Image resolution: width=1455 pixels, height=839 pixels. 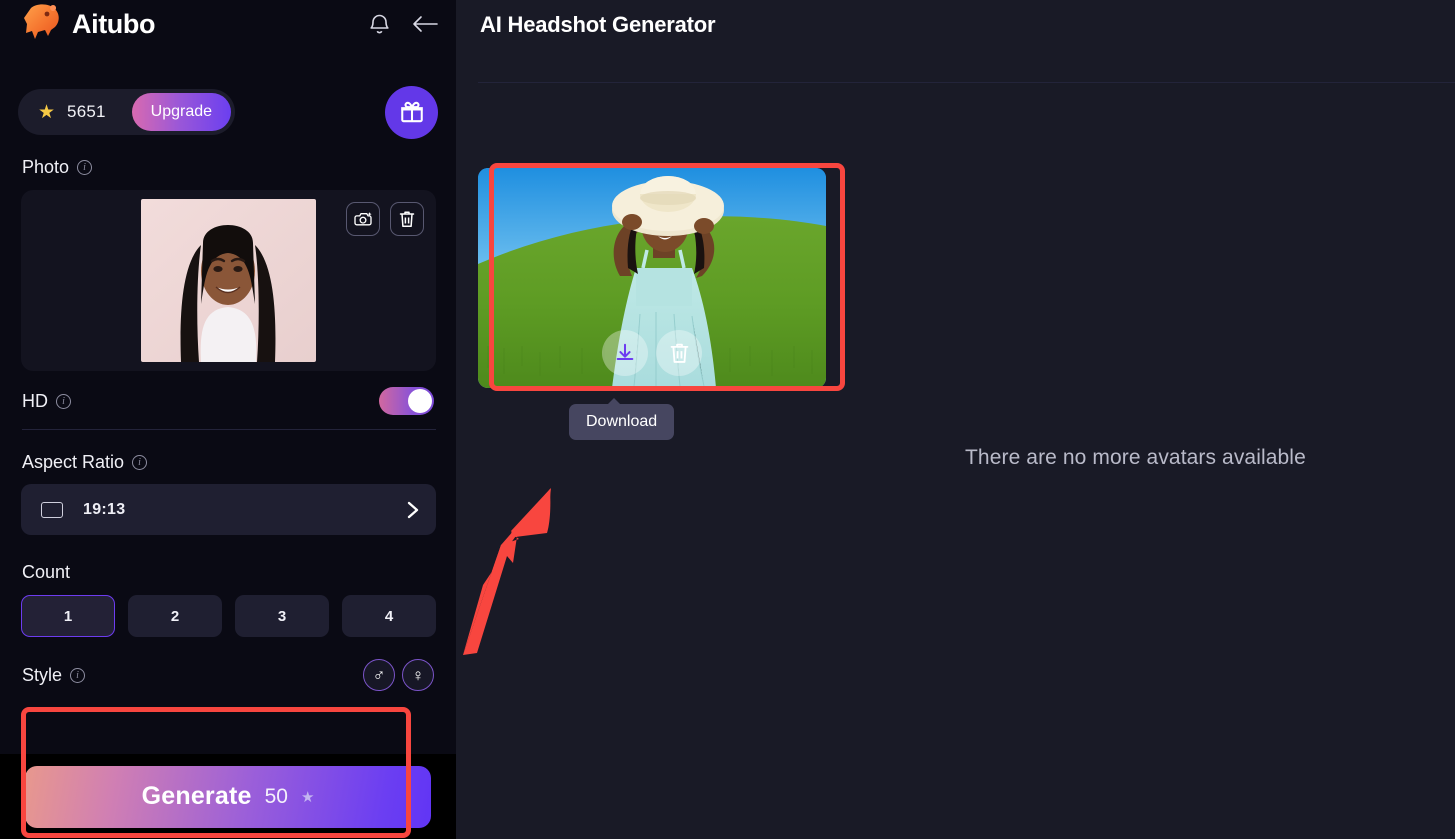 What do you see at coordinates (181, 112) in the screenshot?
I see `upgrade-button: Upgrade` at bounding box center [181, 112].